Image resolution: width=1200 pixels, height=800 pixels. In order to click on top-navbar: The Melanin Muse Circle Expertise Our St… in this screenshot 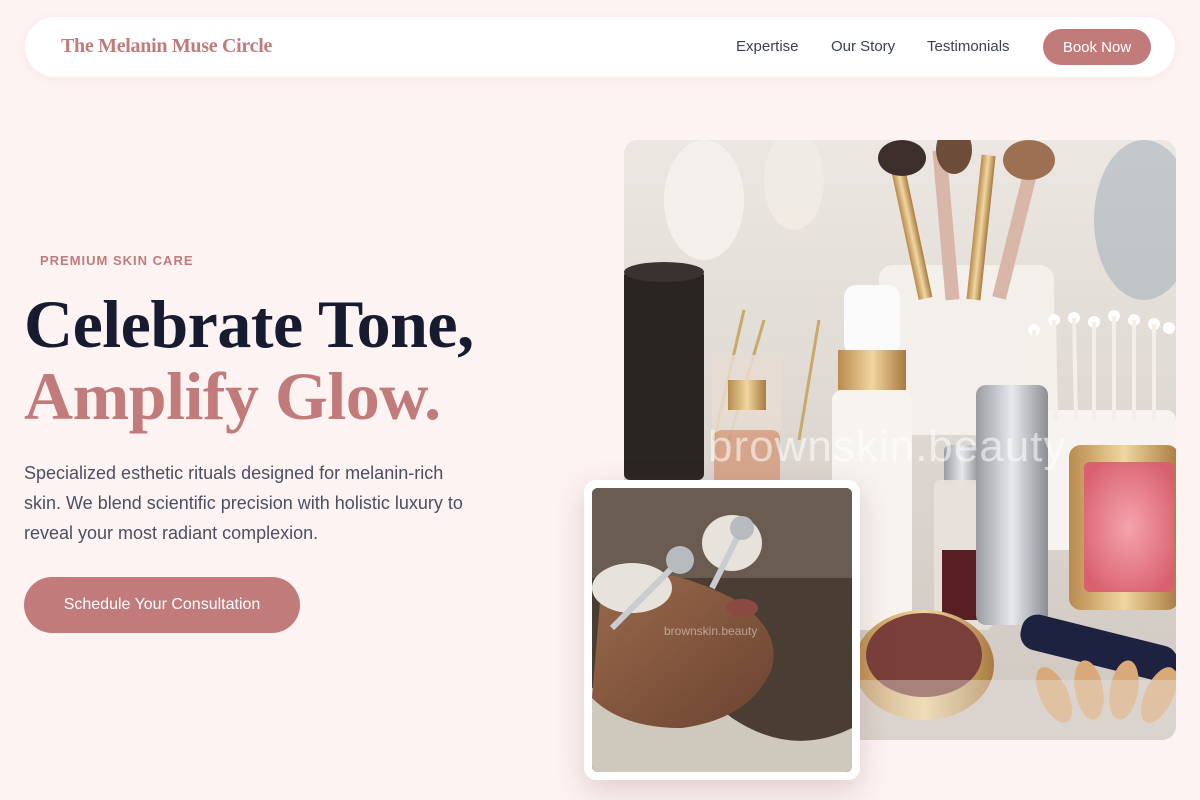, I will do `click(600, 47)`.